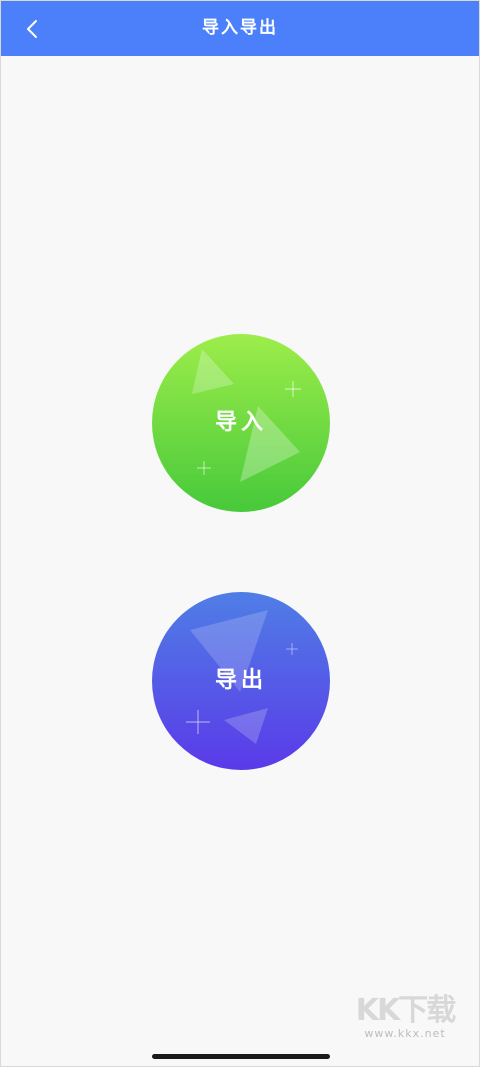  I want to click on home-indicator, so click(241, 1056).